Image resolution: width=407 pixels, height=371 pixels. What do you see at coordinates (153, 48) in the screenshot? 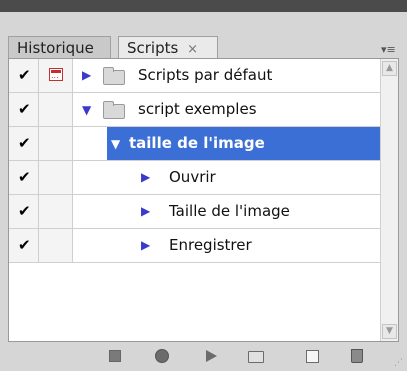
I see `tab-scripts-label: Scripts` at bounding box center [153, 48].